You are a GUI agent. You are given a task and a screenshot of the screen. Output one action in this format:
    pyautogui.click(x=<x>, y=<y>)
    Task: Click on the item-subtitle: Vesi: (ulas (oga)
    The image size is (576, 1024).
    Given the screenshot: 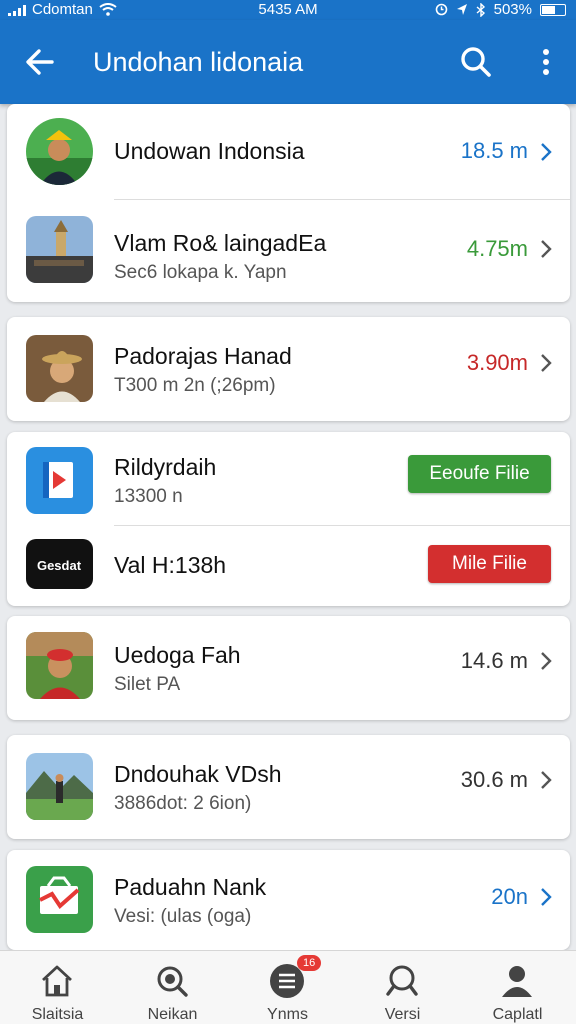 What is the action you would take?
    pyautogui.click(x=183, y=916)
    